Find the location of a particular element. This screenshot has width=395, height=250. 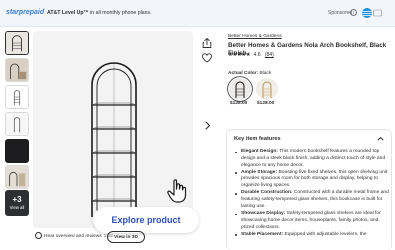

color-swatch-gold is located at coordinates (267, 89).